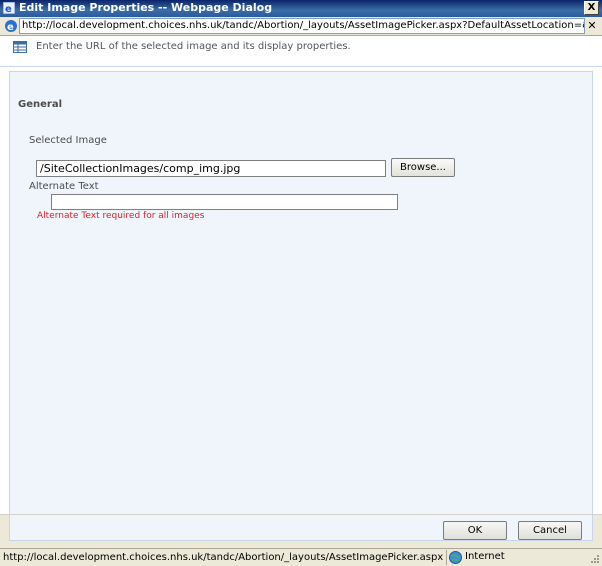 The image size is (602, 566). Describe the element at coordinates (594, 558) in the screenshot. I see `resize-grip-icon` at that location.